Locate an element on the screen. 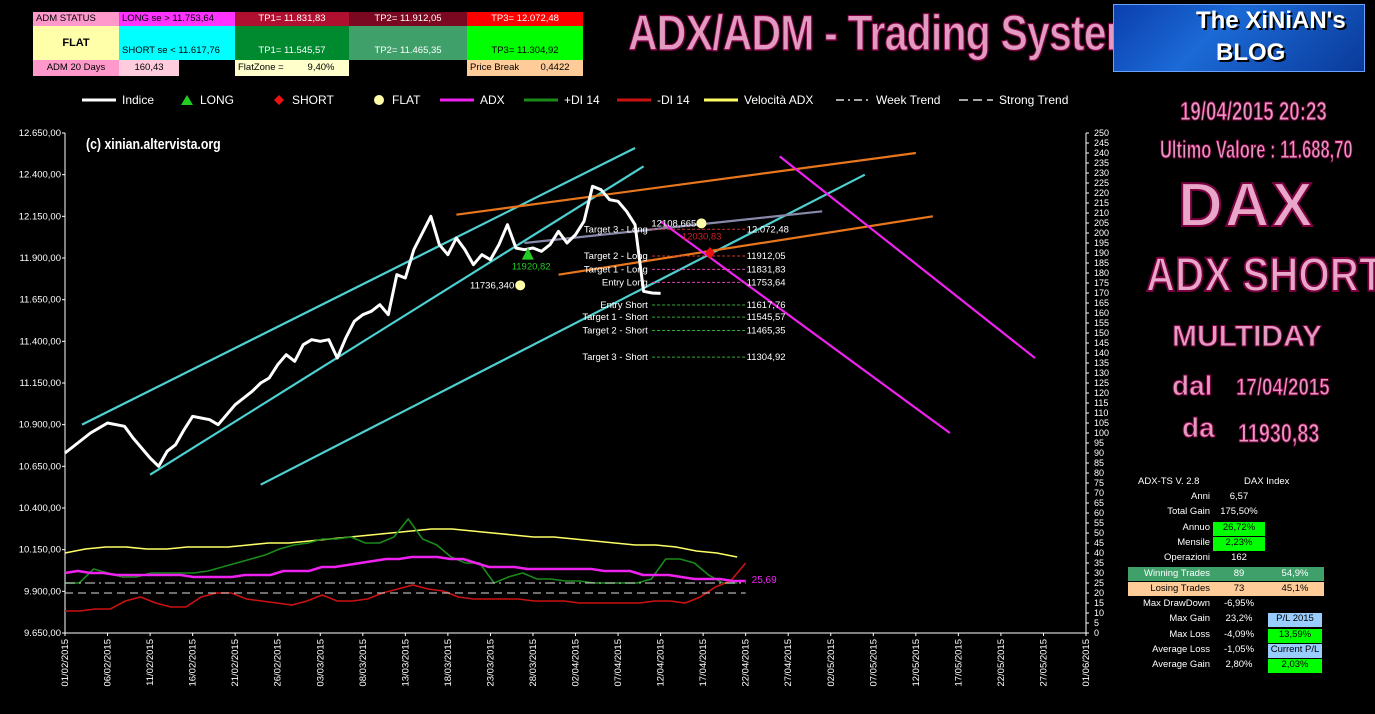  y2-tick-label: 180 is located at coordinates (1101, 273).